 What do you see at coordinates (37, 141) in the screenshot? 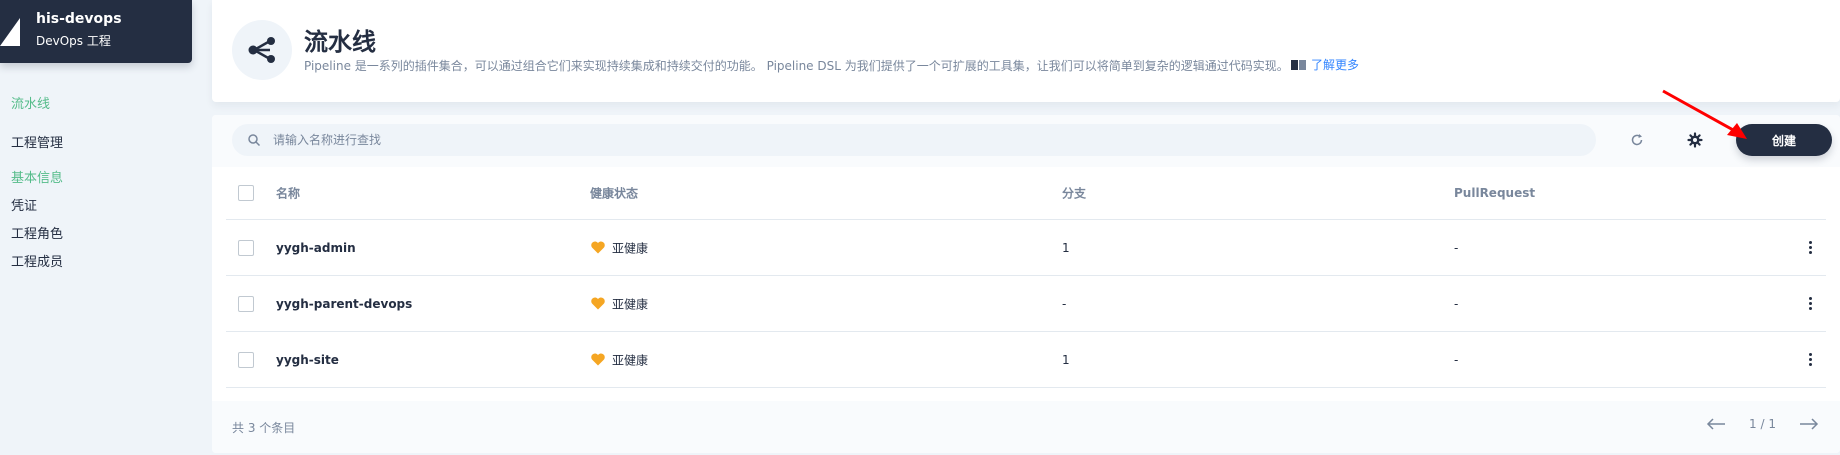
I see `sidebar-item-project-management: 工程管理` at bounding box center [37, 141].